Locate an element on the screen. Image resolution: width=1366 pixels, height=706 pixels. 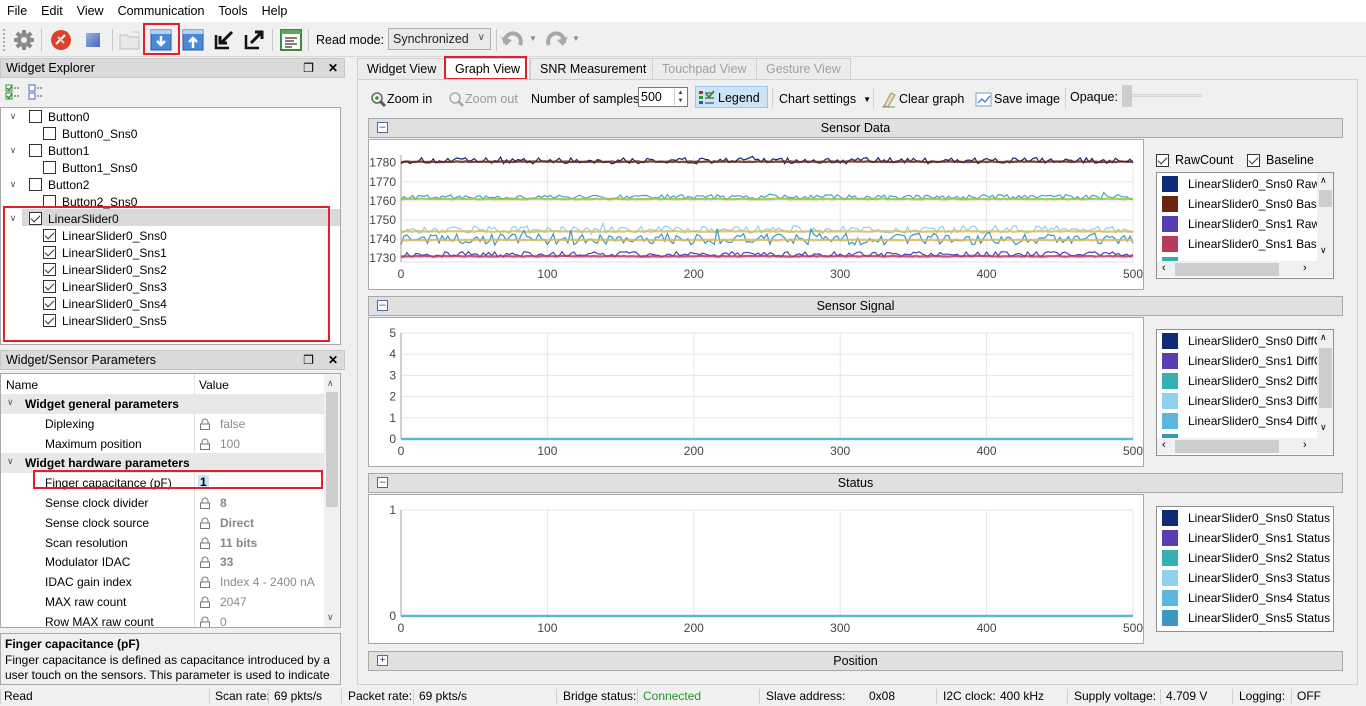
menu-view: View is located at coordinates (90, 11).